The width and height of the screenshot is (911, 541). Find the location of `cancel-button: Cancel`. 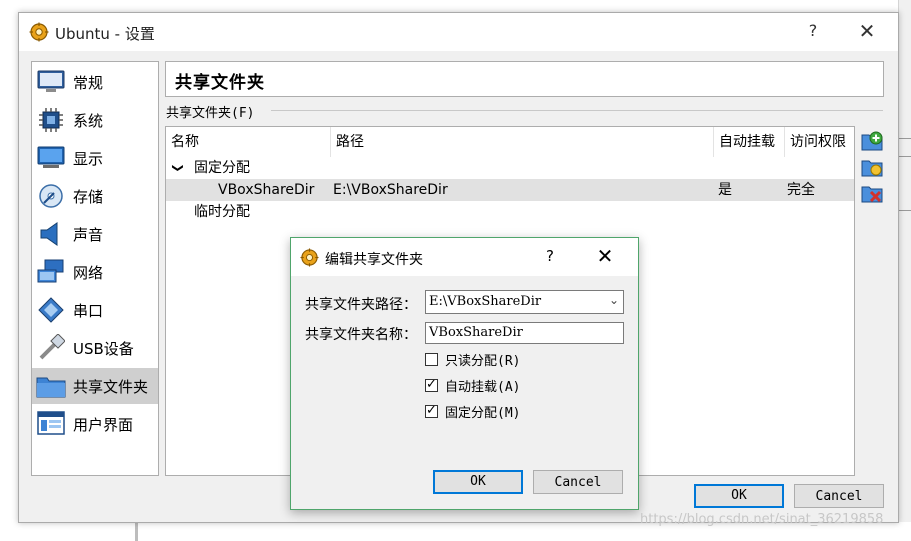

cancel-button: Cancel is located at coordinates (839, 496).